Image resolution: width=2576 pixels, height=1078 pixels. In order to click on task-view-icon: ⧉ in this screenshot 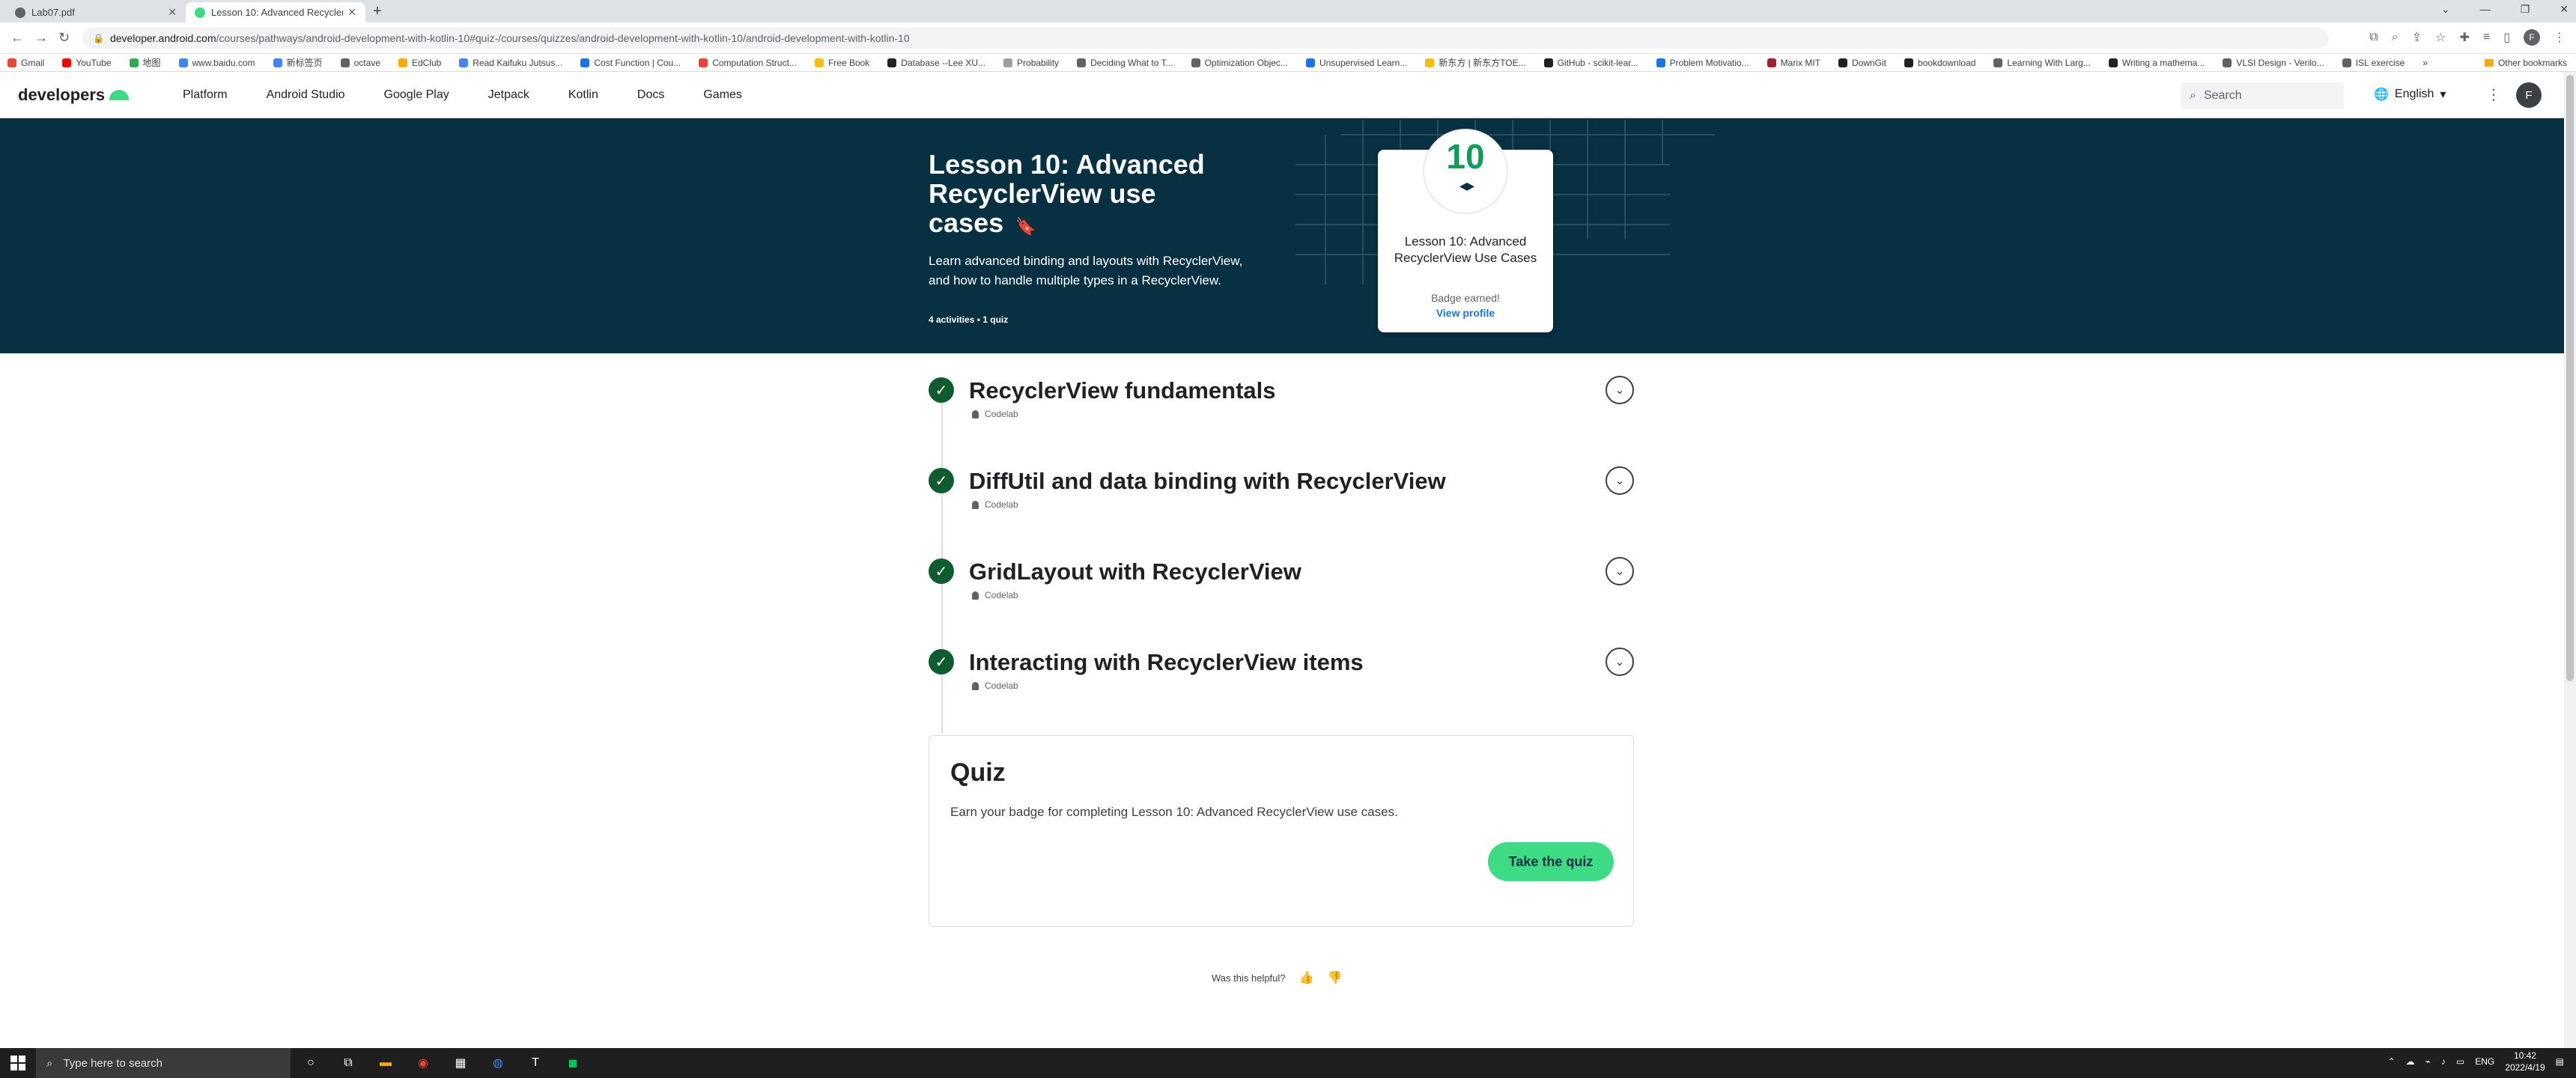, I will do `click(348, 1063)`.